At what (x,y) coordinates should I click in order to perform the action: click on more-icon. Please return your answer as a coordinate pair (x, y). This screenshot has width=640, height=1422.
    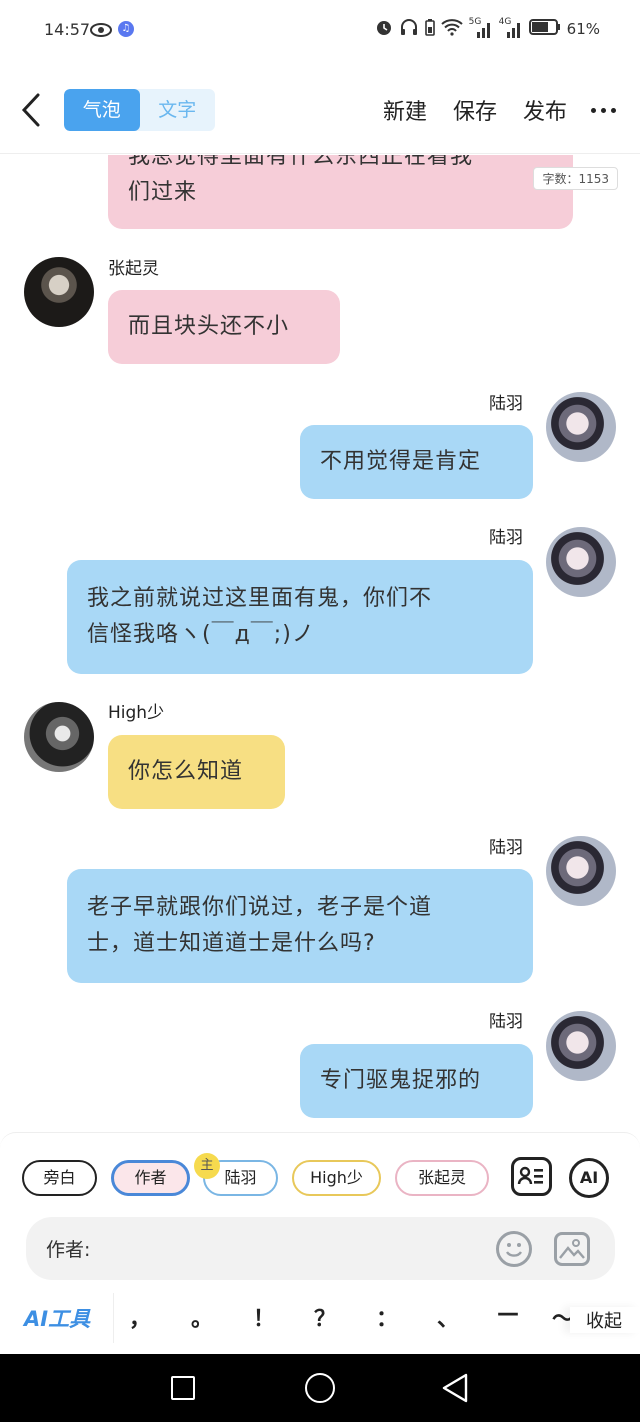
    Looking at the image, I should click on (603, 110).